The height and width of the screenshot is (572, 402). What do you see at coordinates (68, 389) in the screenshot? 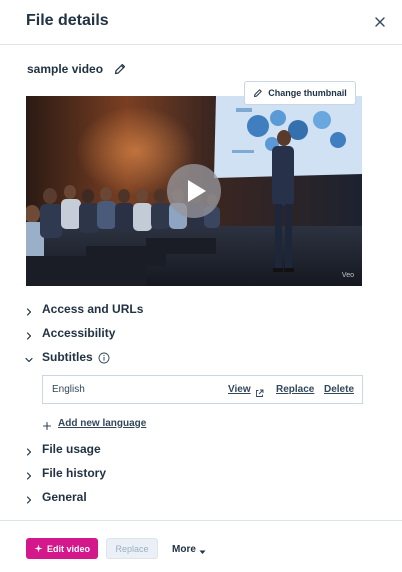
I see `subtitle-language: English` at bounding box center [68, 389].